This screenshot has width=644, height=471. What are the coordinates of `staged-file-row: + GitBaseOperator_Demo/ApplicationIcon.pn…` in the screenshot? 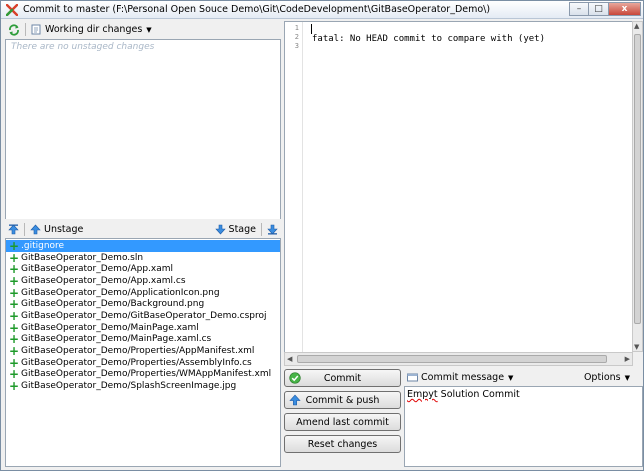 It's located at (143, 293).